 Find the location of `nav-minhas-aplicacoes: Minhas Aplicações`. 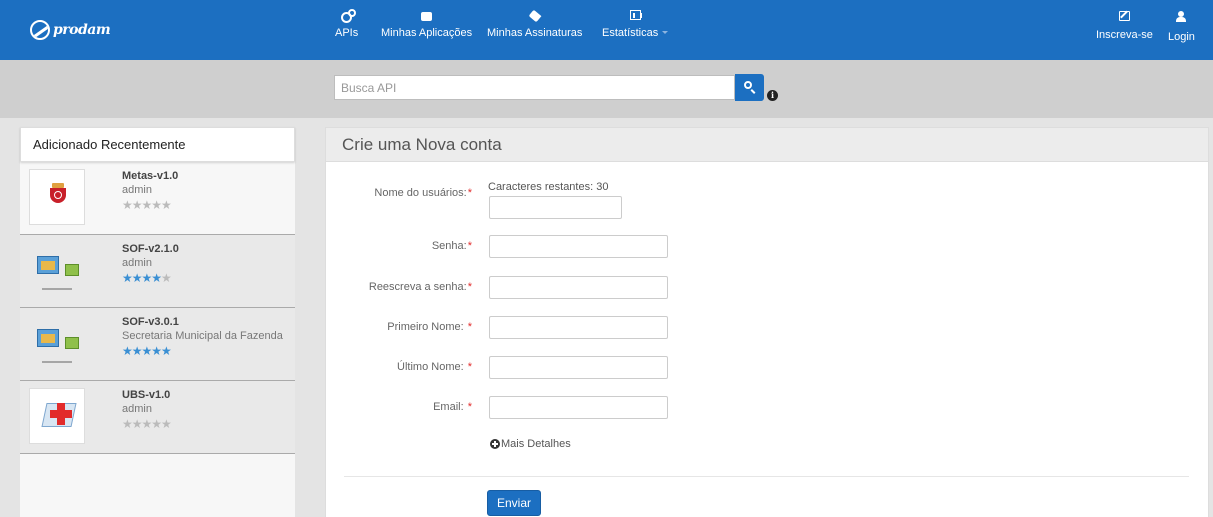

nav-minhas-aplicacoes: Minhas Aplicações is located at coordinates (426, 24).